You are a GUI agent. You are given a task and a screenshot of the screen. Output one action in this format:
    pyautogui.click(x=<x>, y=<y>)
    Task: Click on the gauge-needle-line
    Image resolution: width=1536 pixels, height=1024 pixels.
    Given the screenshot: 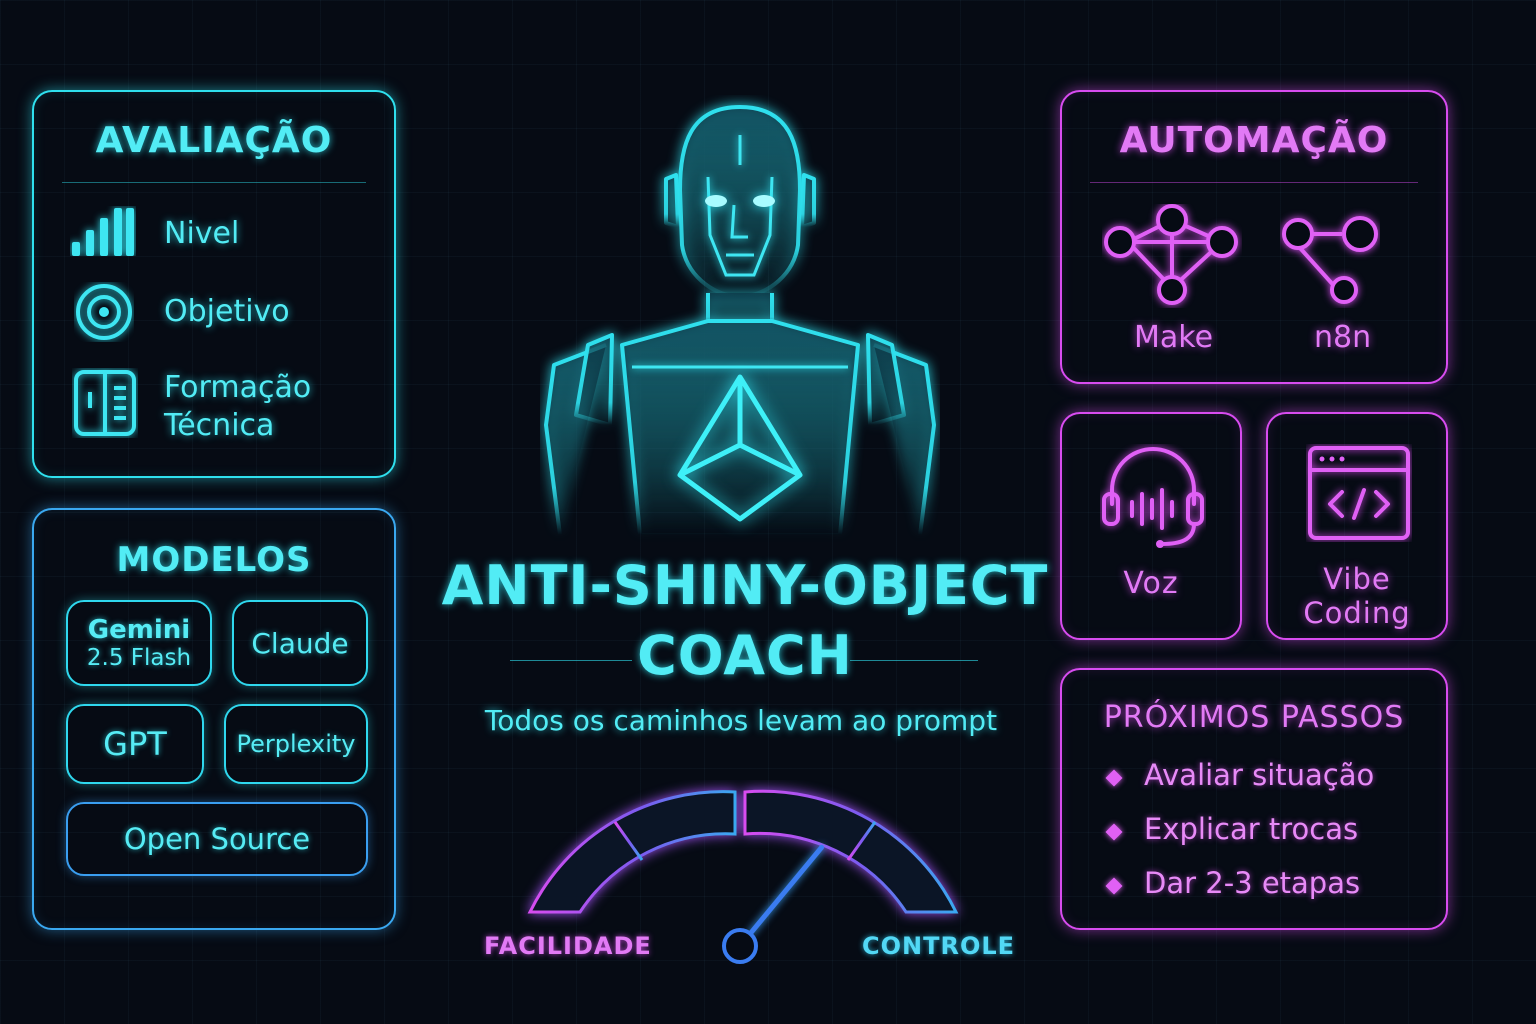 What is the action you would take?
    pyautogui.click(x=786, y=890)
    